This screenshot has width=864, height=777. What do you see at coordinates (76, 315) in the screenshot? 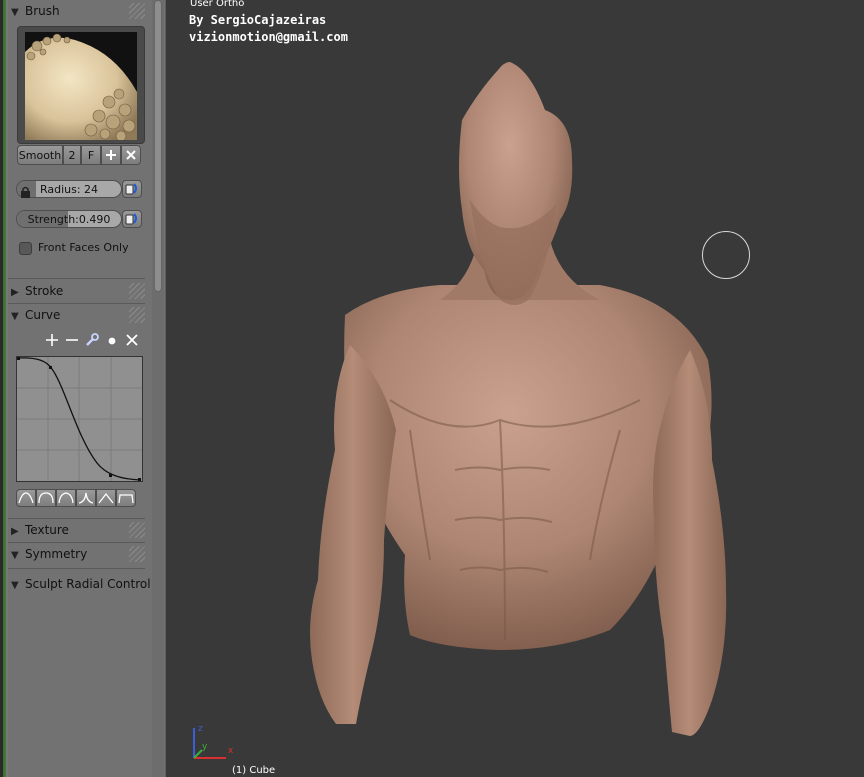
I see `curve-panel-header: ▼ Curve` at bounding box center [76, 315].